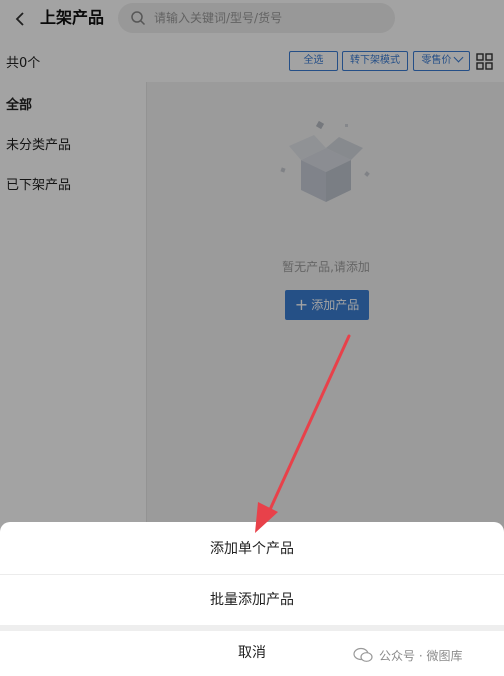 Image resolution: width=504 pixels, height=676 pixels. Describe the element at coordinates (252, 599) in the screenshot. I see `batch-add-products-option: 批量添加产品` at that location.